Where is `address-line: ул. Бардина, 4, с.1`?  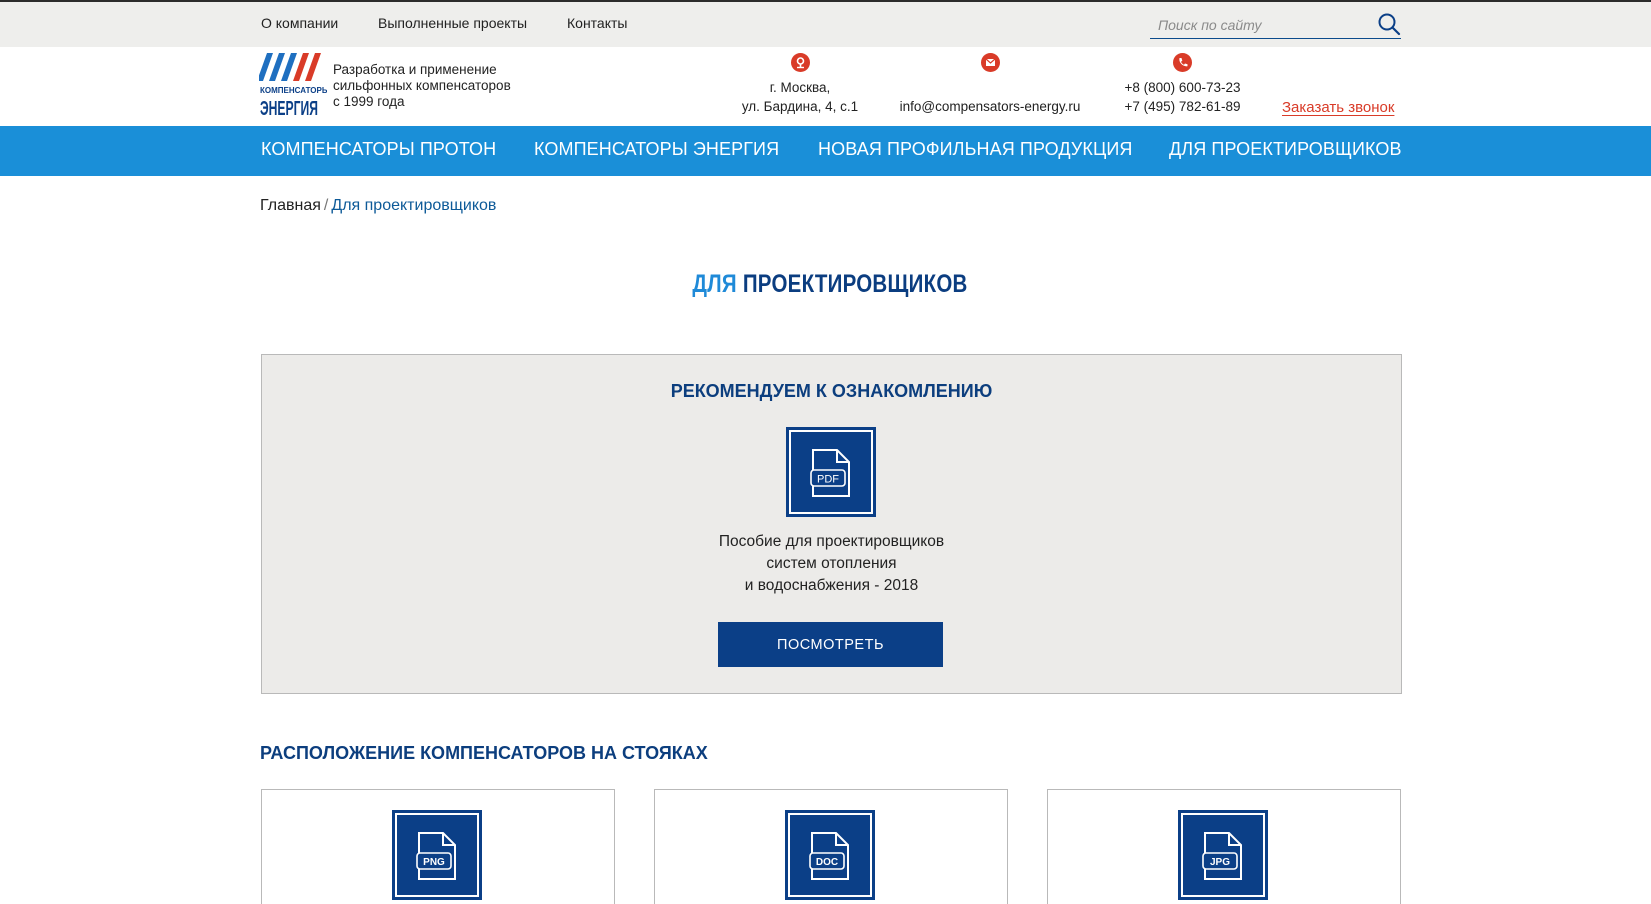 address-line: ул. Бардина, 4, с.1 is located at coordinates (800, 106).